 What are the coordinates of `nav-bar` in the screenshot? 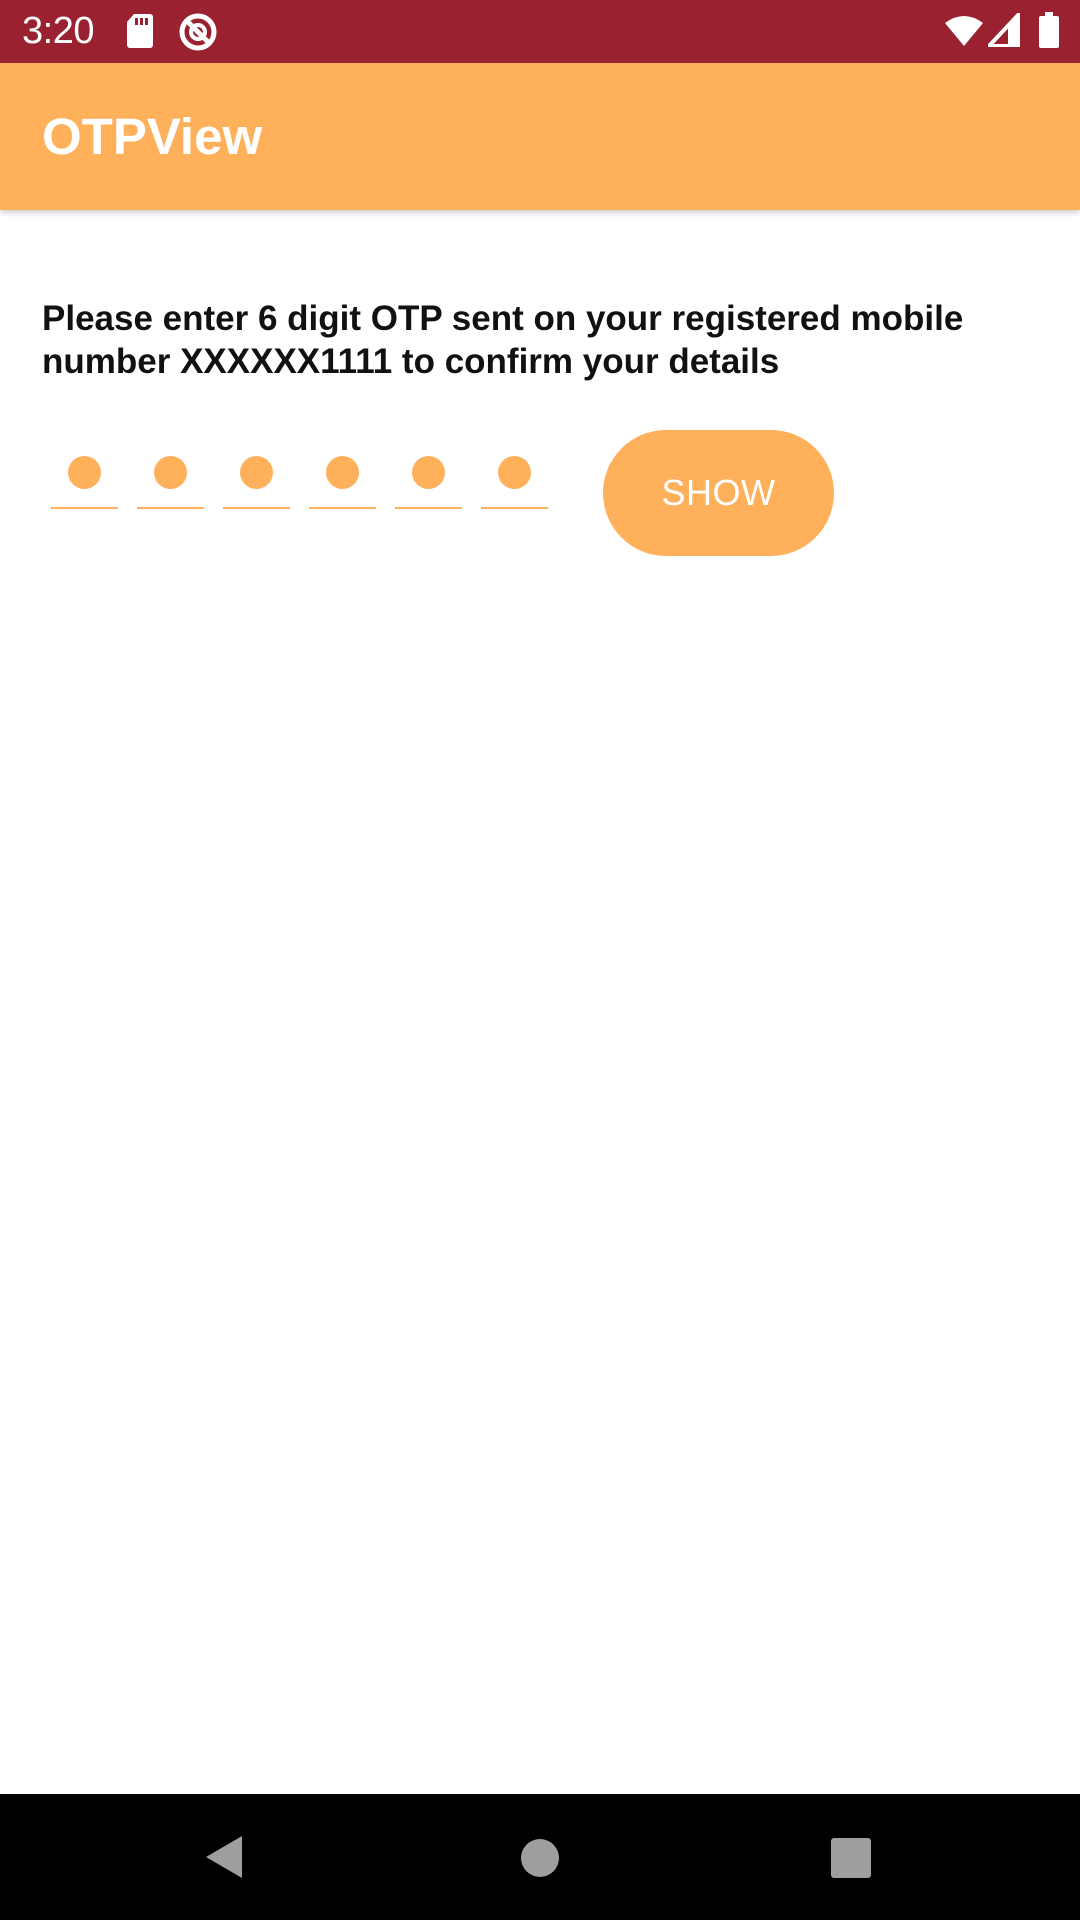 It's located at (540, 1857).